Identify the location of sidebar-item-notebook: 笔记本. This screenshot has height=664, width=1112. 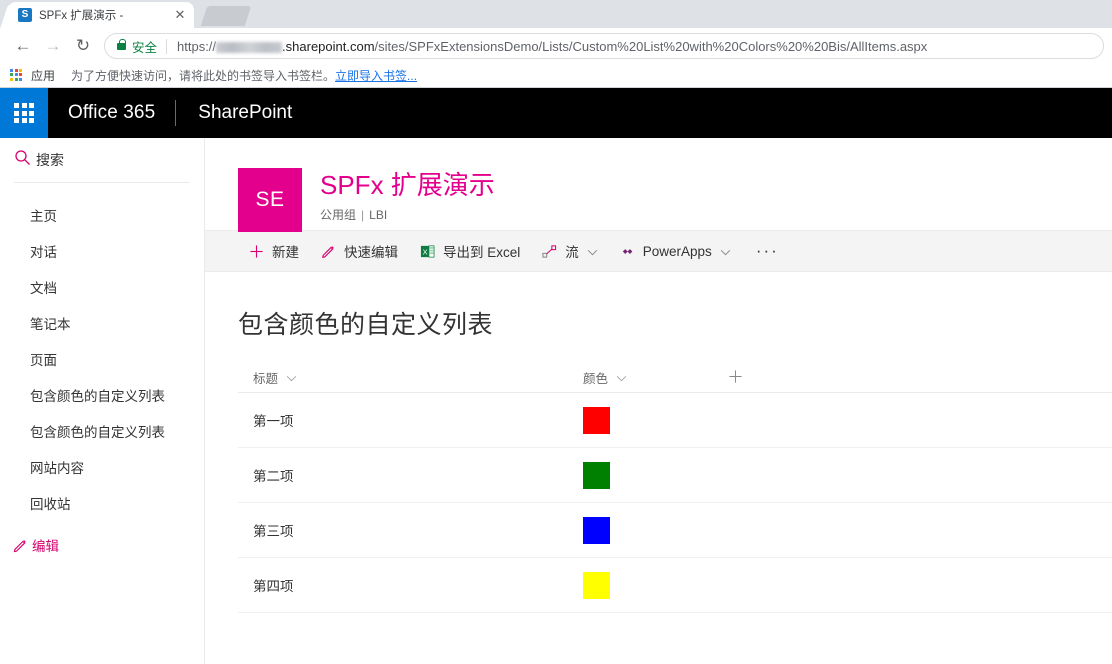
(102, 323).